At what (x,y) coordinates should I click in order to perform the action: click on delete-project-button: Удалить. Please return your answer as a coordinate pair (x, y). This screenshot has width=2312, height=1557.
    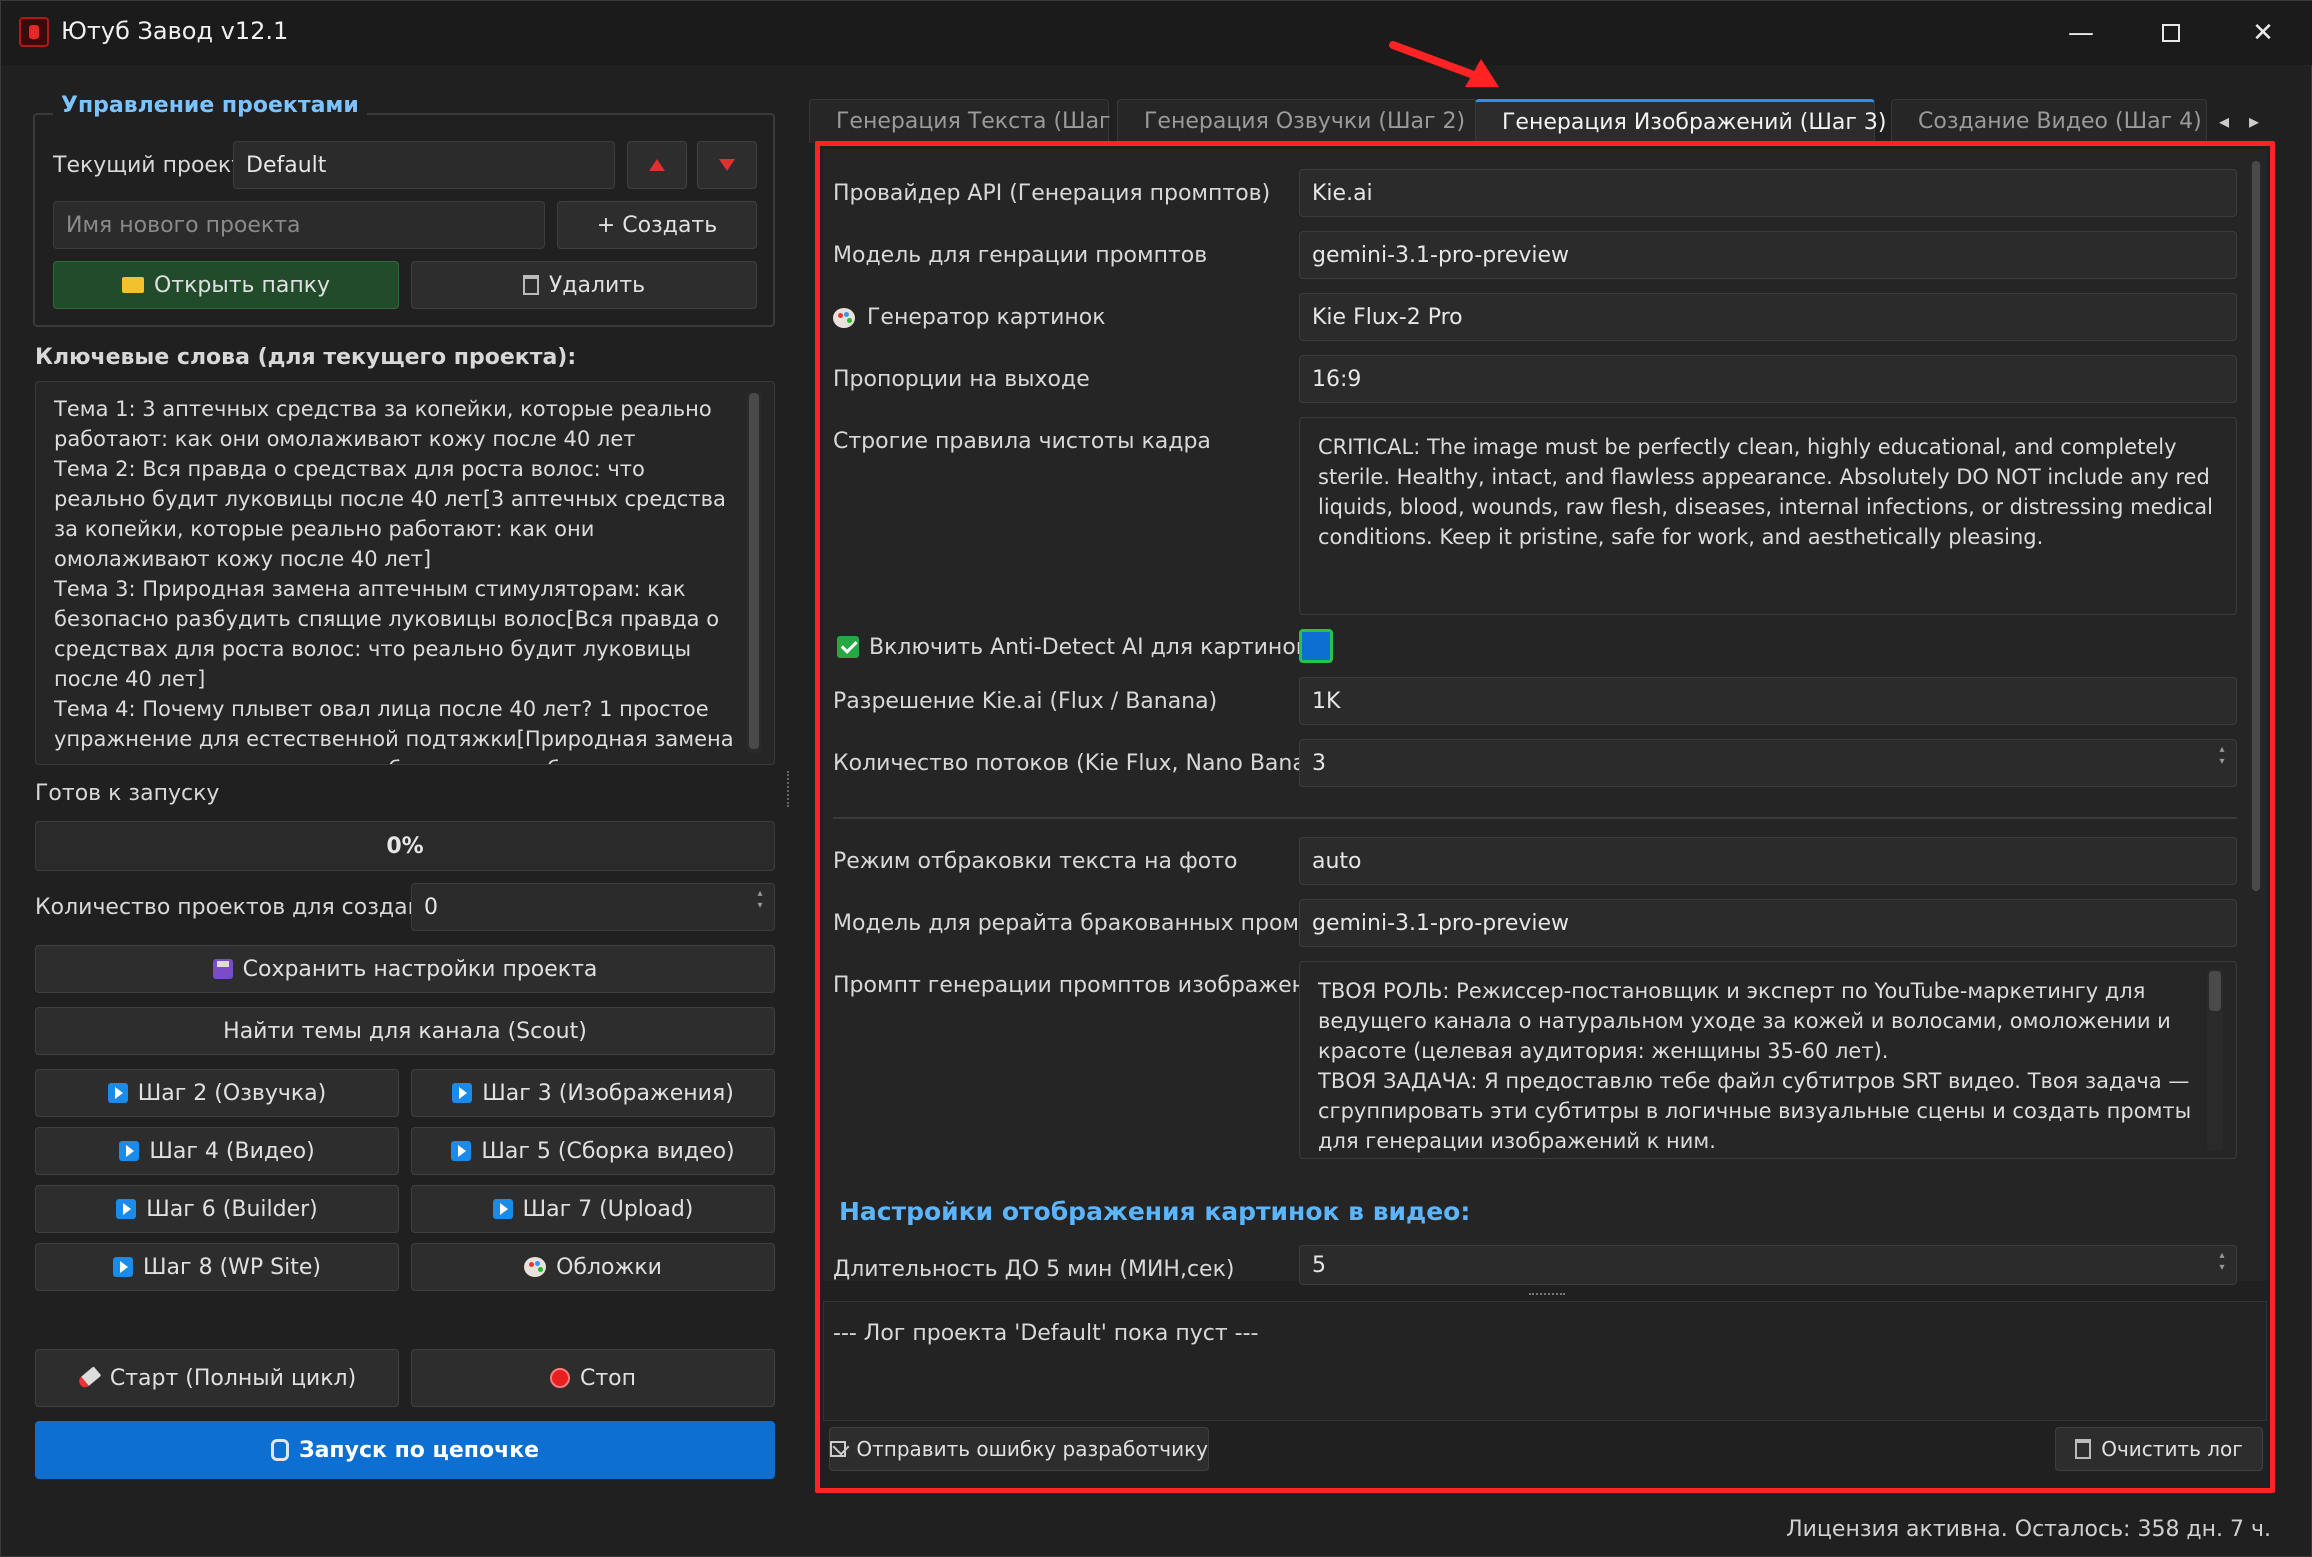
    Looking at the image, I should click on (584, 285).